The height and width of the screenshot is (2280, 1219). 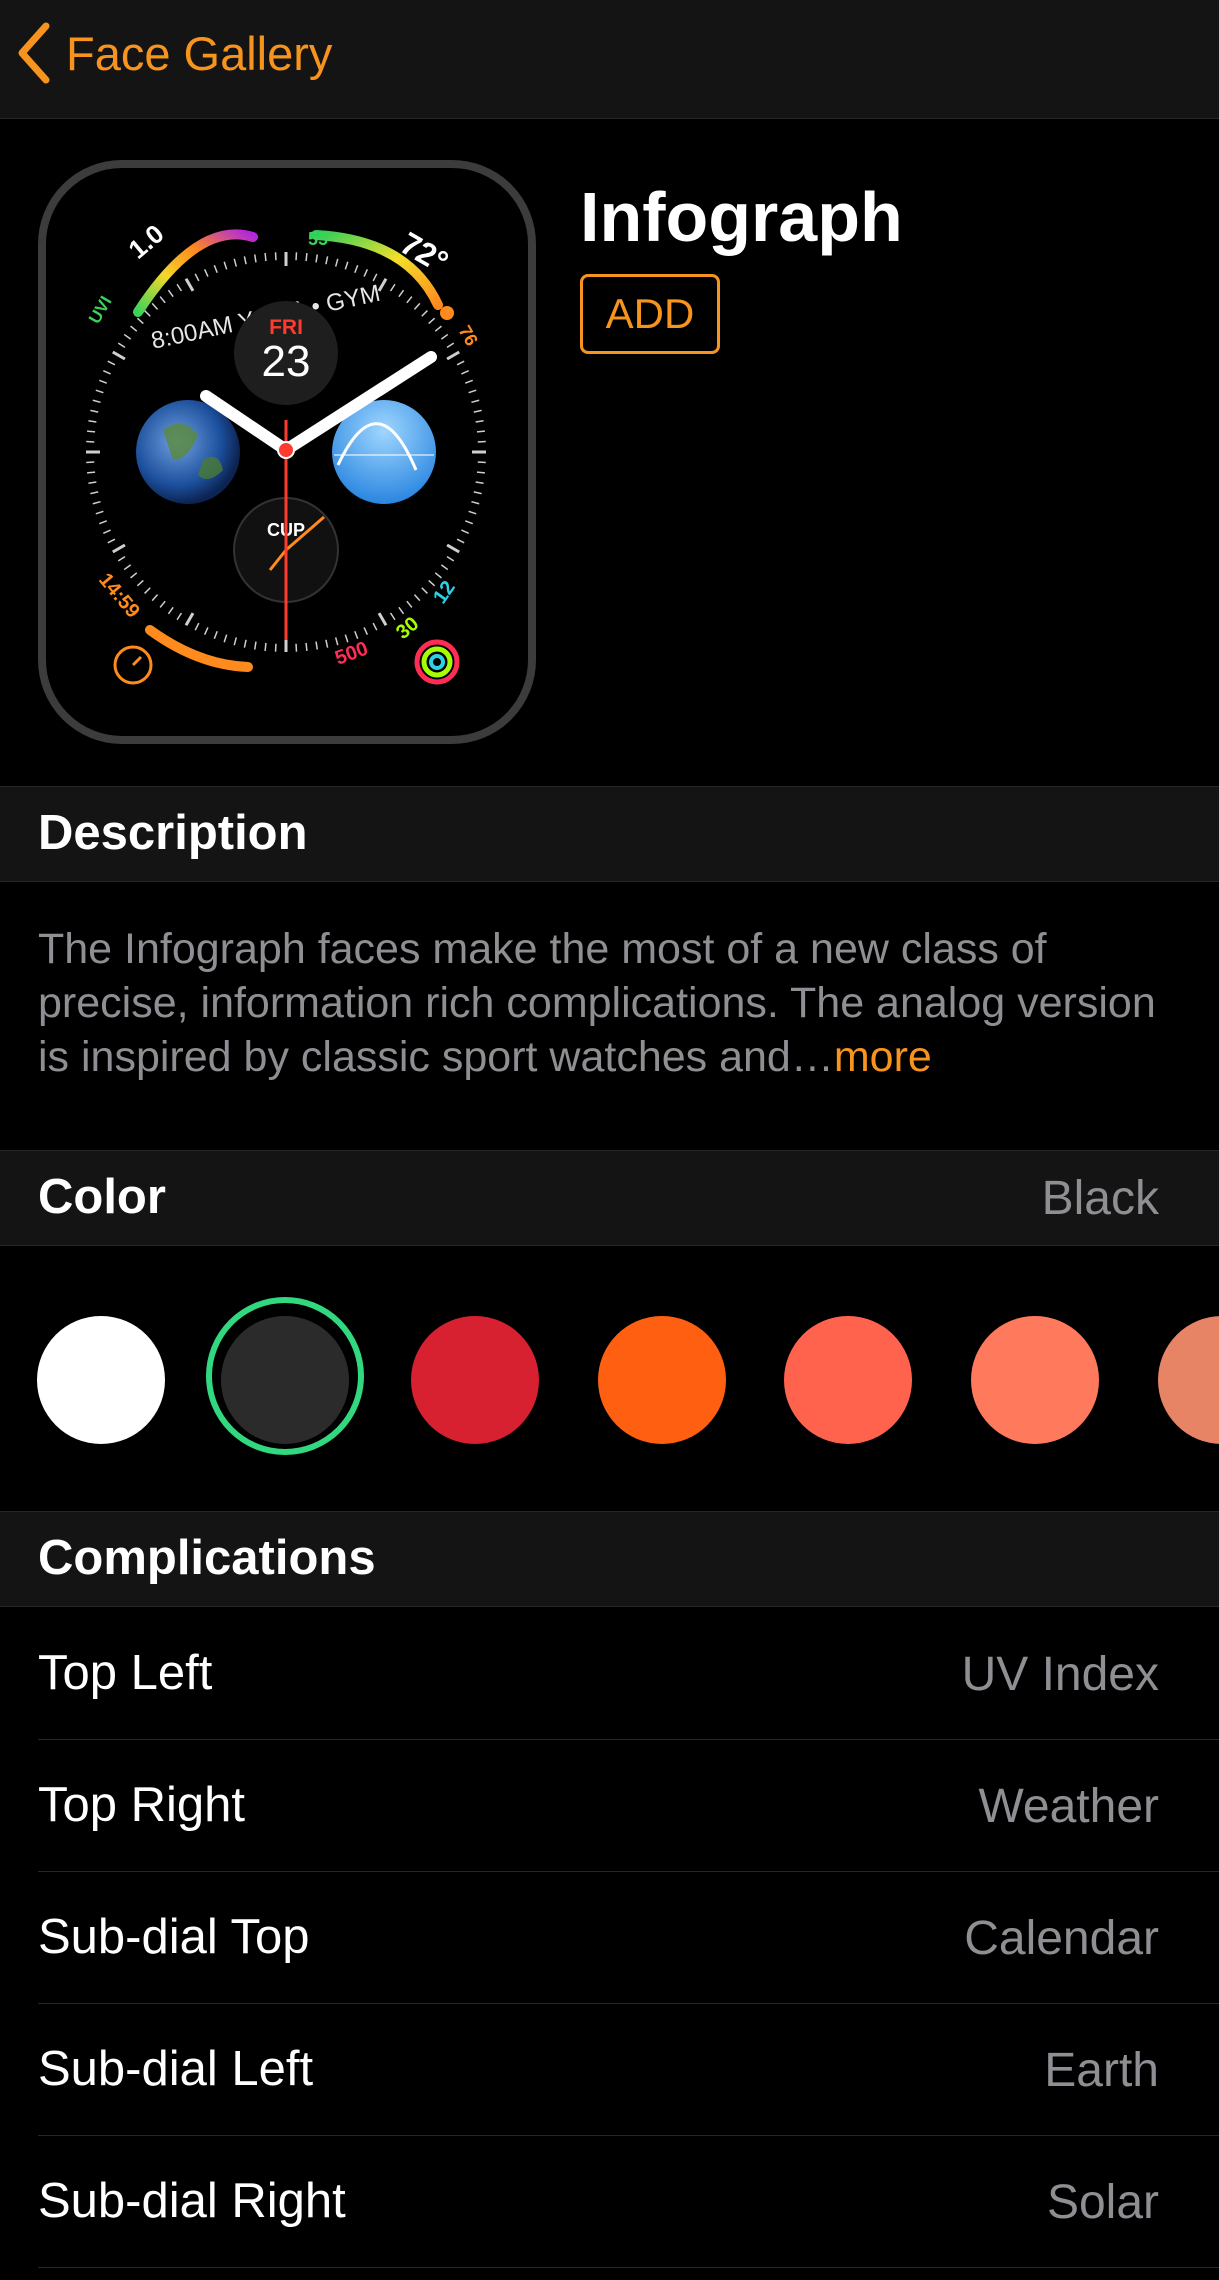 What do you see at coordinates (662, 1380) in the screenshot?
I see `color-swatch-orange` at bounding box center [662, 1380].